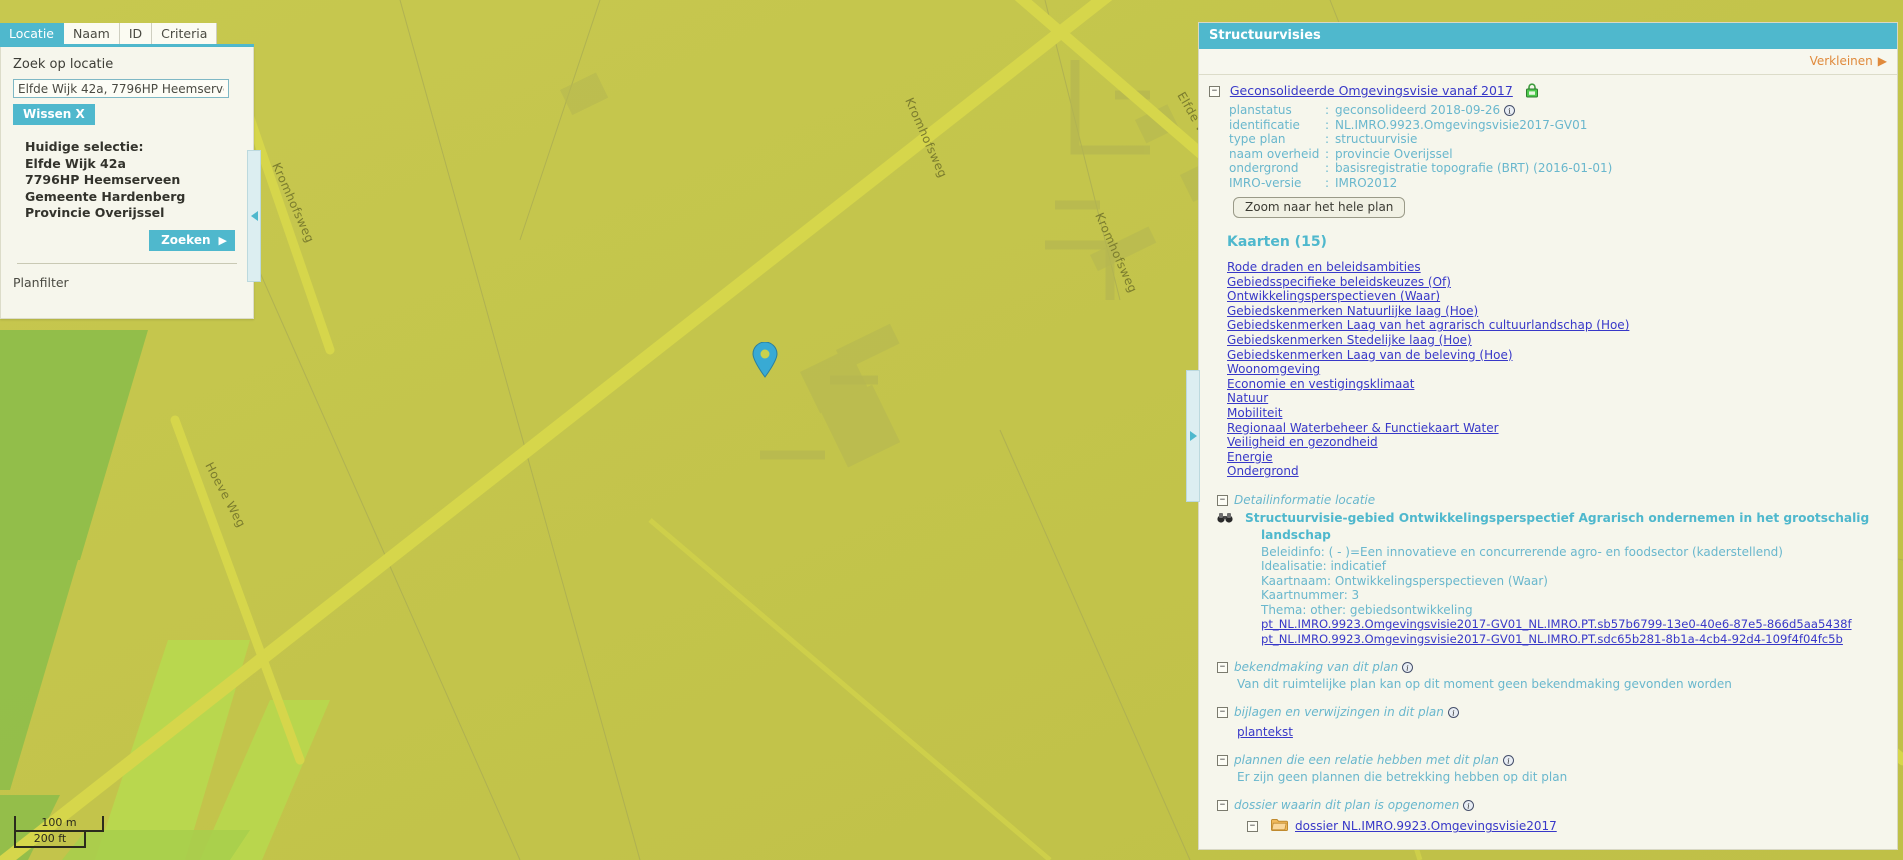  I want to click on tree-collapse-toggle-dossier-item: −, so click(1252, 826).